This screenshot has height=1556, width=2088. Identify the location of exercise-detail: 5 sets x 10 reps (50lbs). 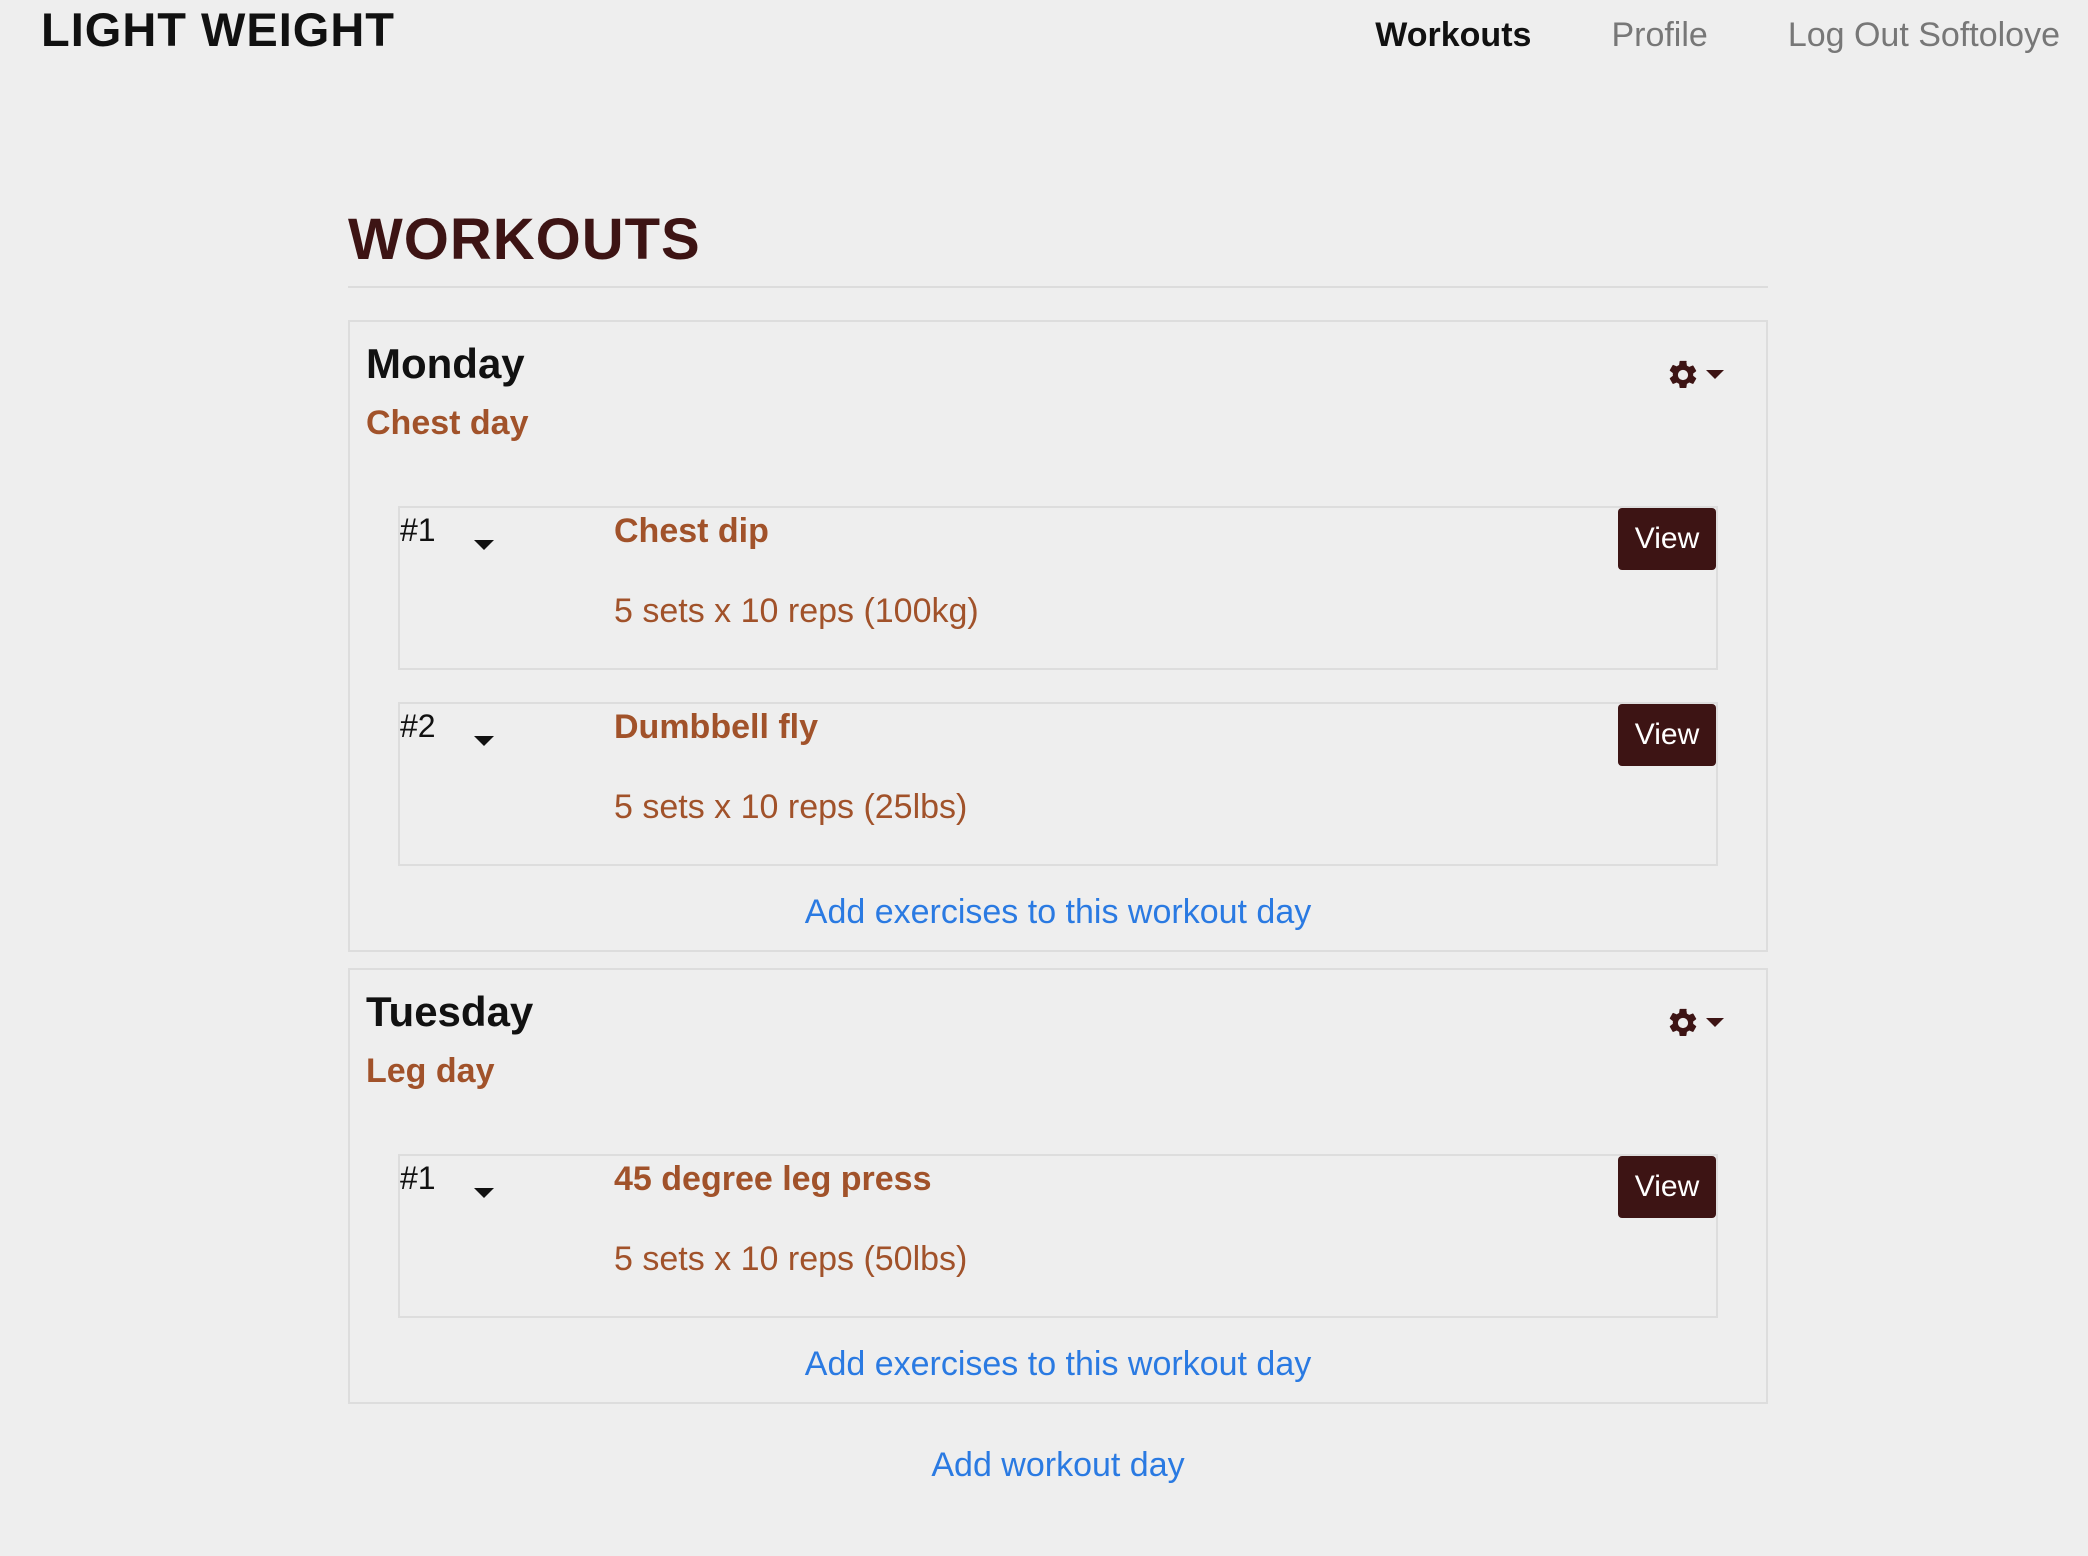
(791, 1259).